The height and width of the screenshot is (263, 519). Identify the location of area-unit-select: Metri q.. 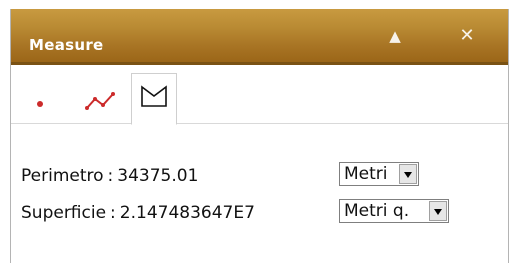
(394, 211).